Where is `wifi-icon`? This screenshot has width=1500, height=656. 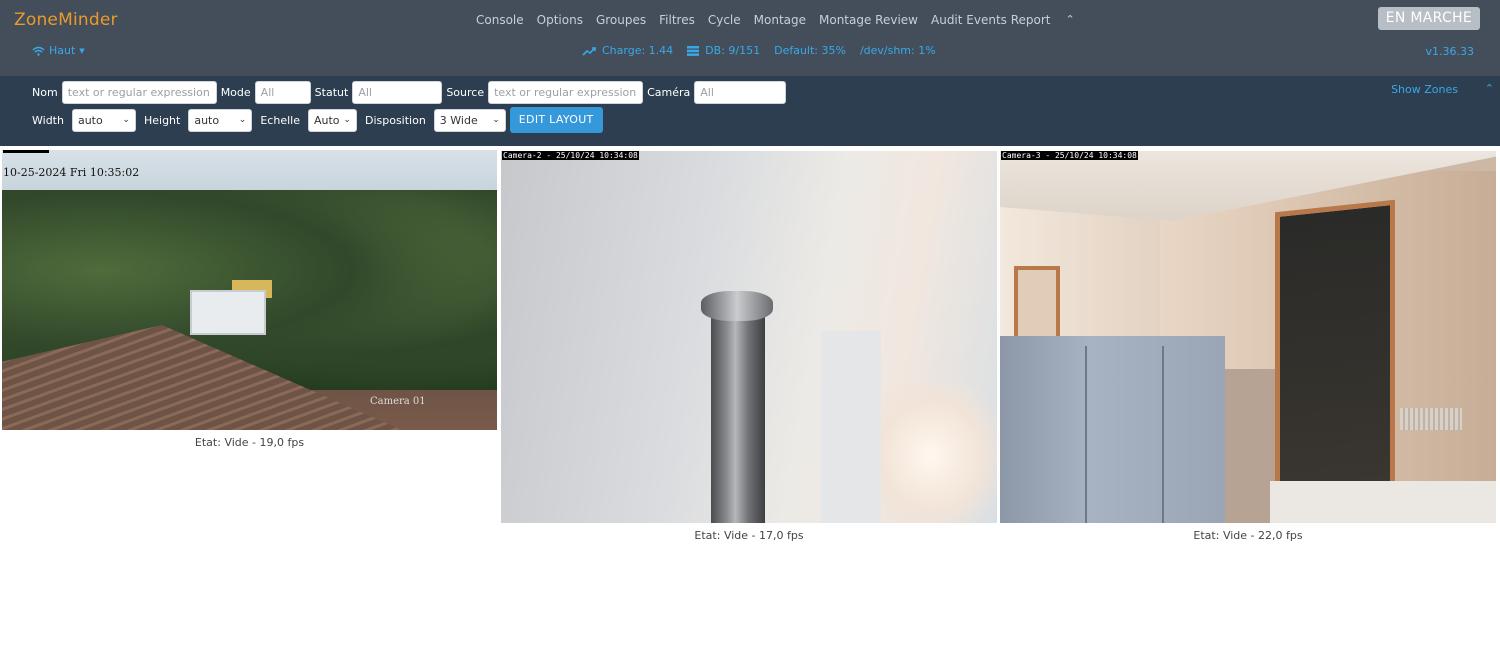
wifi-icon is located at coordinates (38, 51).